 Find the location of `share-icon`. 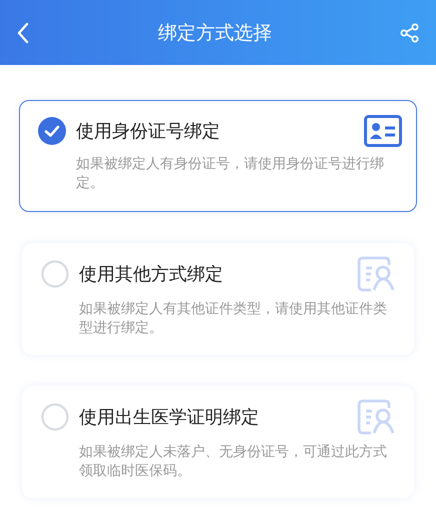

share-icon is located at coordinates (410, 32).